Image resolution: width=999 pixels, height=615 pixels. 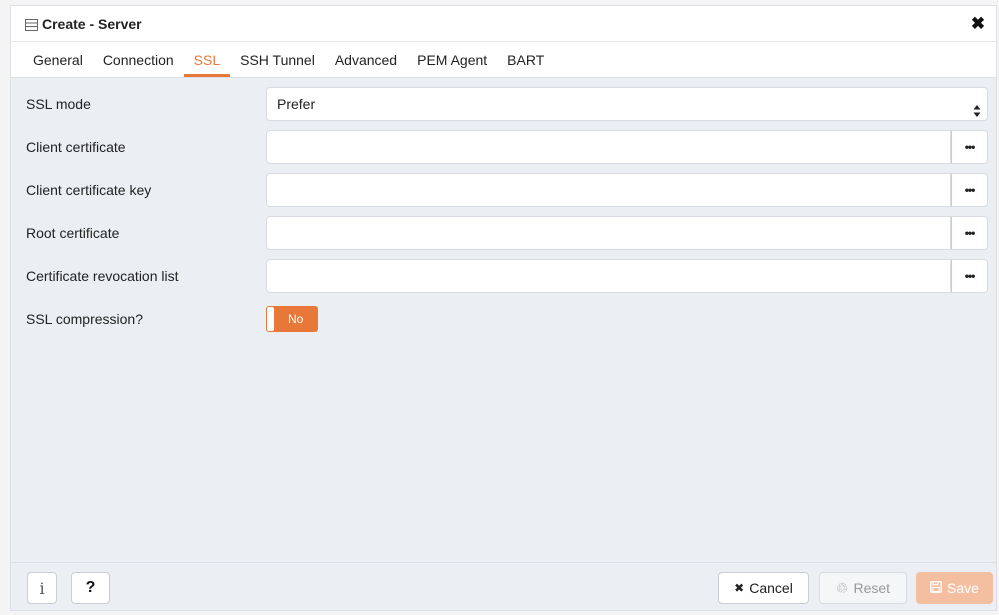 I want to click on root-certificate-row: Root certificate •••, so click(x=503, y=233).